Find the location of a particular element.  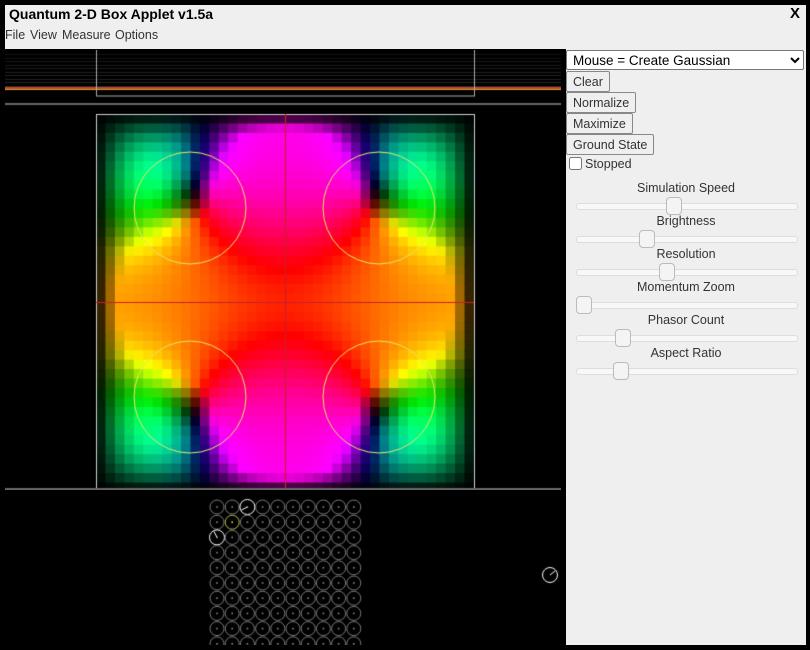

close-button: X is located at coordinates (795, 13).